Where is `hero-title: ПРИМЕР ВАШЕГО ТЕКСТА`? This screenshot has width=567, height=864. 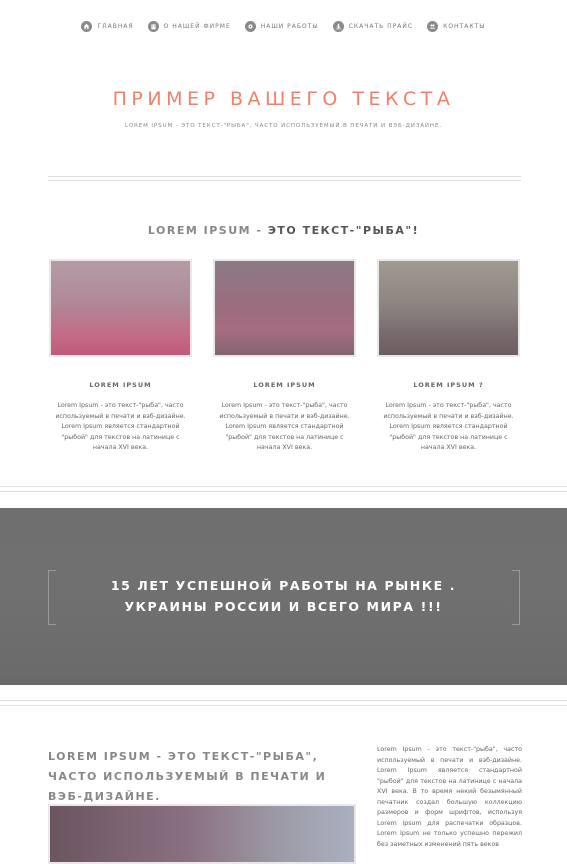 hero-title: ПРИМЕР ВАШЕГО ТЕКСТА is located at coordinates (283, 99).